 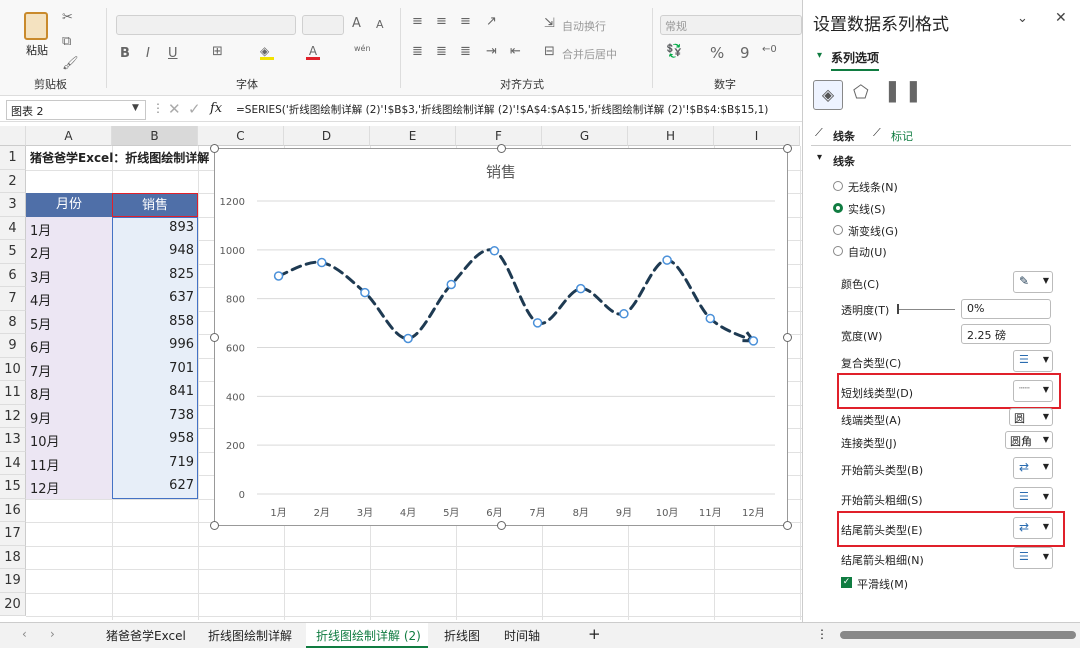 What do you see at coordinates (327, 136) in the screenshot?
I see `column-header-d: D` at bounding box center [327, 136].